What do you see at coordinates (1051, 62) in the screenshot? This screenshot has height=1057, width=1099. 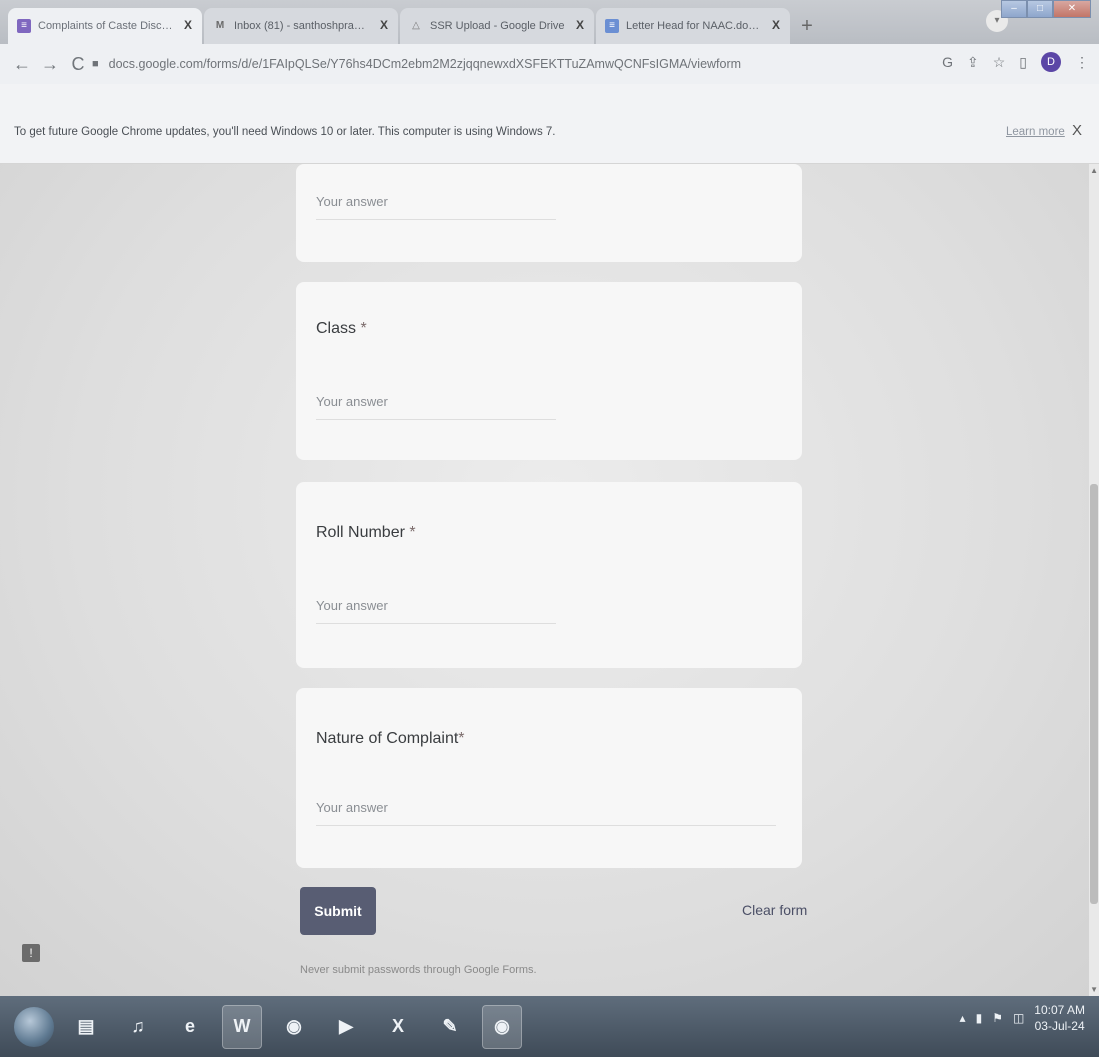 I see `profile-avatar: D` at bounding box center [1051, 62].